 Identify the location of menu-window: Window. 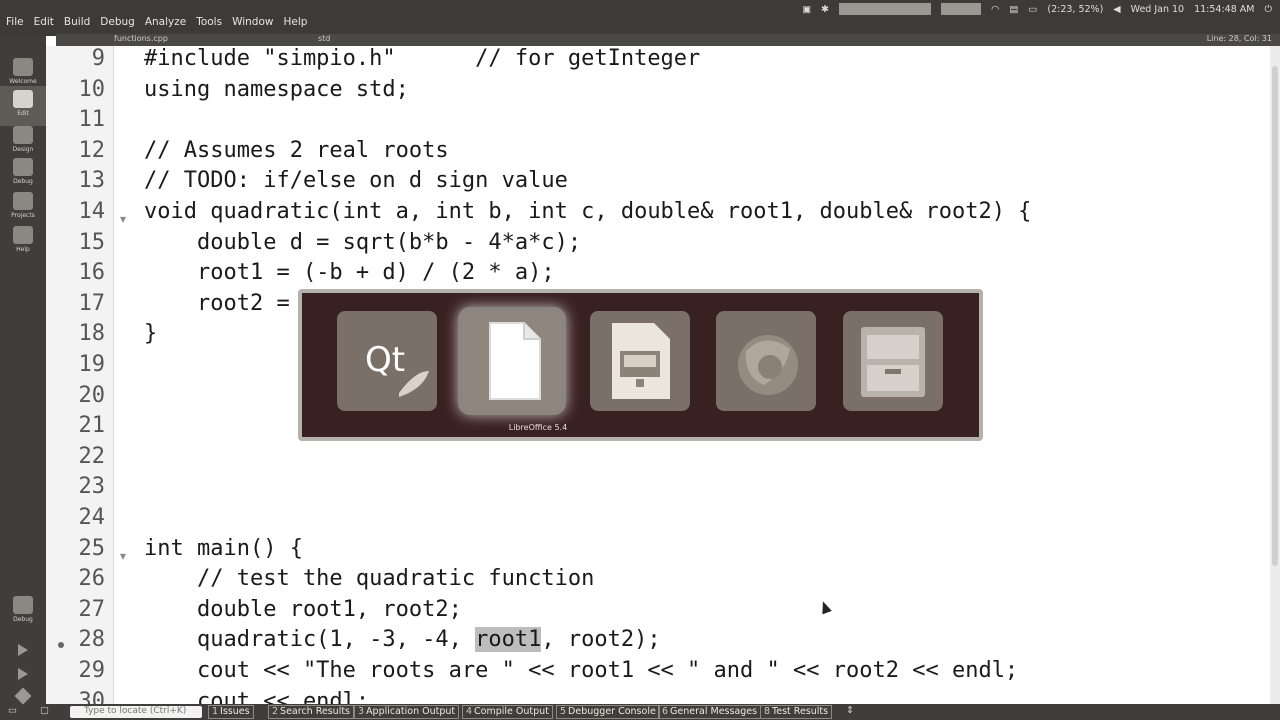
(252, 24).